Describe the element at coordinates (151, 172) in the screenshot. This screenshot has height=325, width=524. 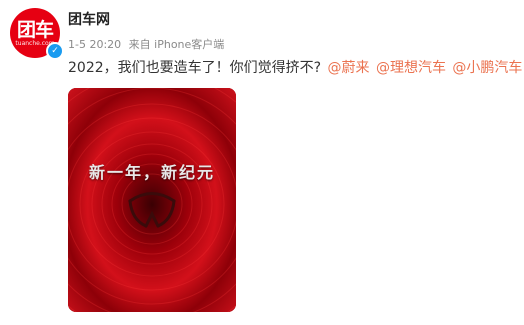
I see `image-caption: 新一年，新纪元` at that location.